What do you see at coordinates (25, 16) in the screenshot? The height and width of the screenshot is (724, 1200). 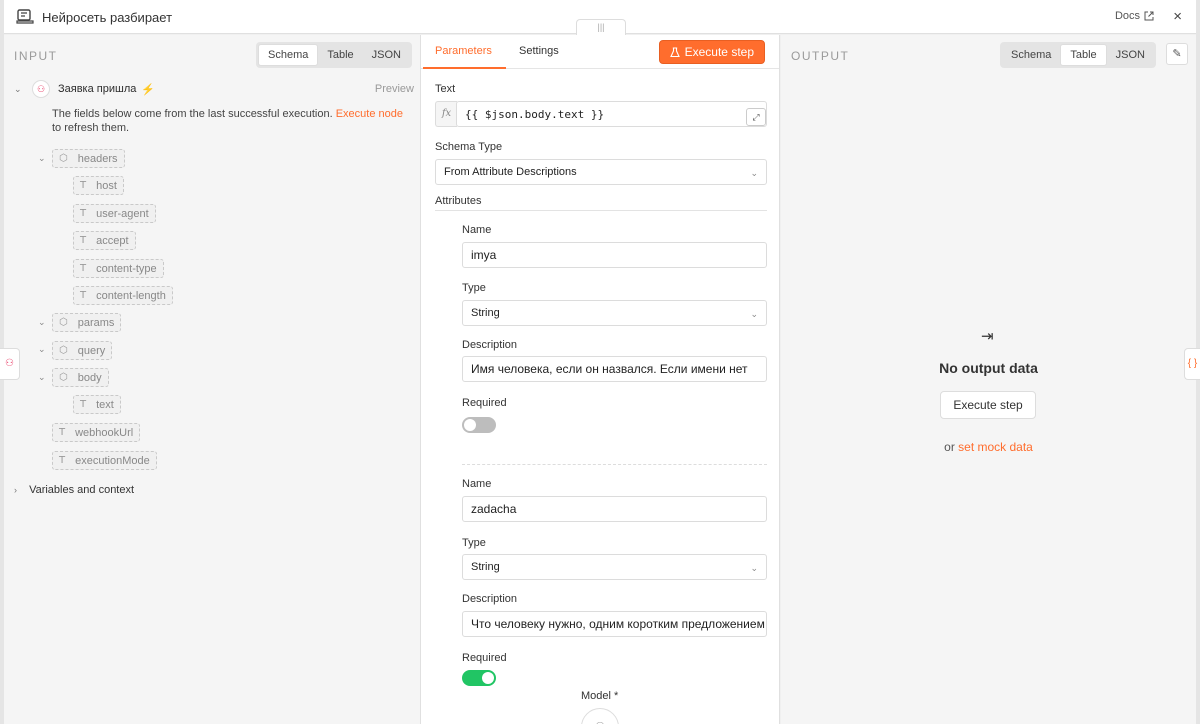 I see `node-type-icon` at bounding box center [25, 16].